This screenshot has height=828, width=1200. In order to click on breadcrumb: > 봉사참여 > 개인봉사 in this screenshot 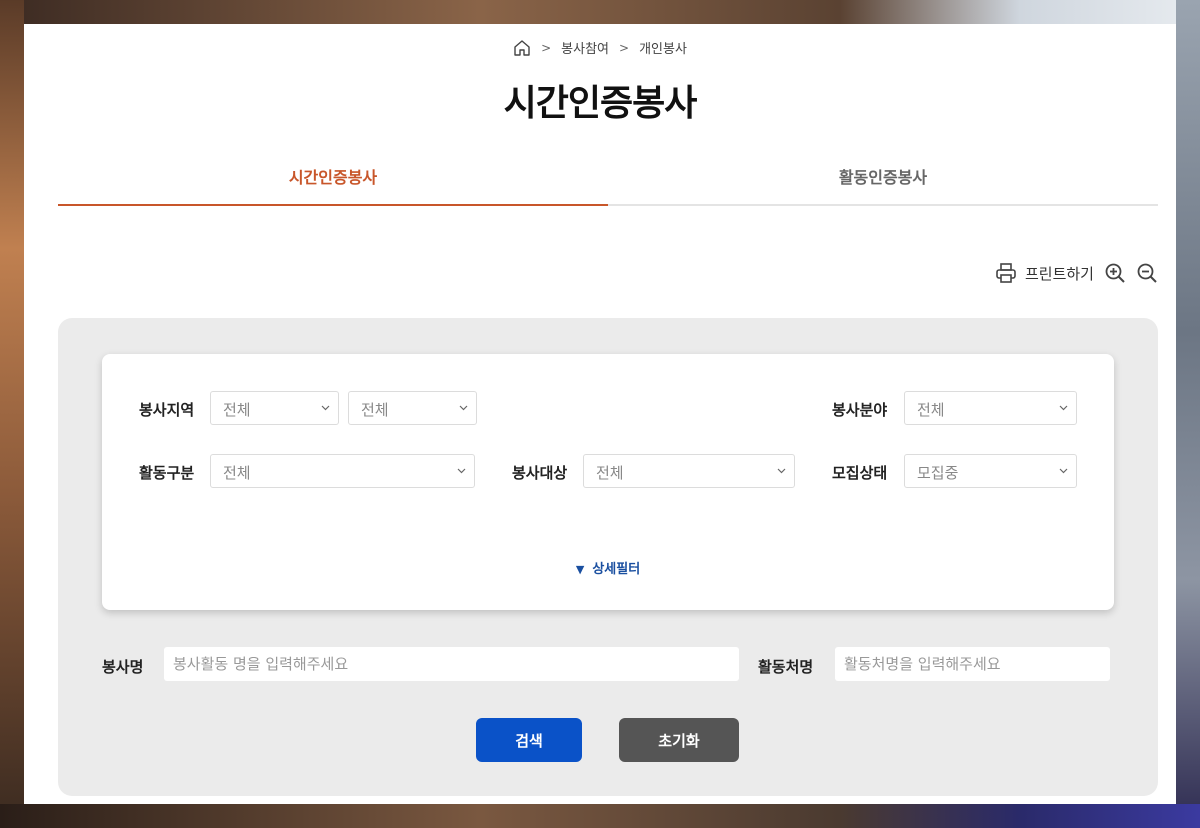, I will do `click(600, 47)`.